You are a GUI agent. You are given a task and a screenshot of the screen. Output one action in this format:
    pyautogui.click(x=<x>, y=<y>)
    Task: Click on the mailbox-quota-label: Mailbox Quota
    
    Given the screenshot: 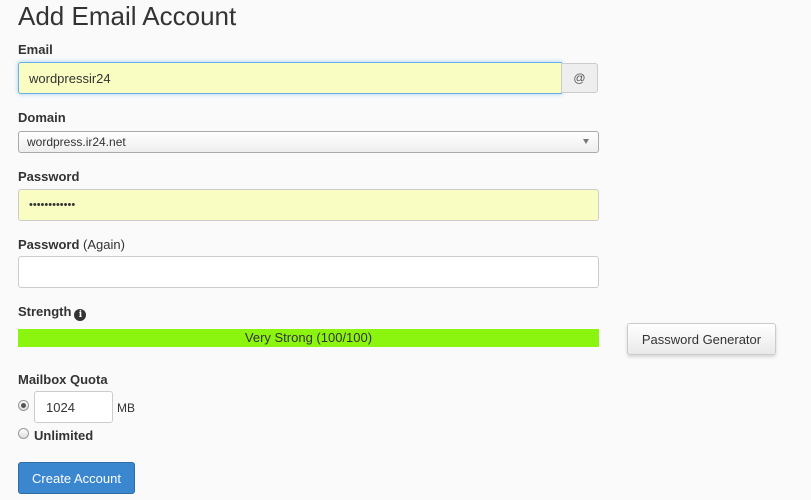 What is the action you would take?
    pyautogui.click(x=63, y=379)
    